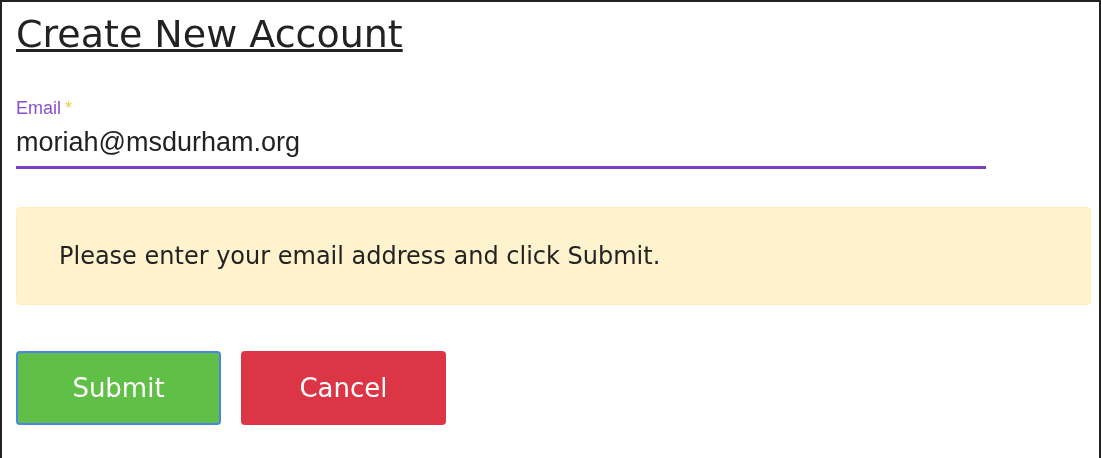  Describe the element at coordinates (360, 256) in the screenshot. I see `alert-text: Please enter your email address and click Submit.` at that location.